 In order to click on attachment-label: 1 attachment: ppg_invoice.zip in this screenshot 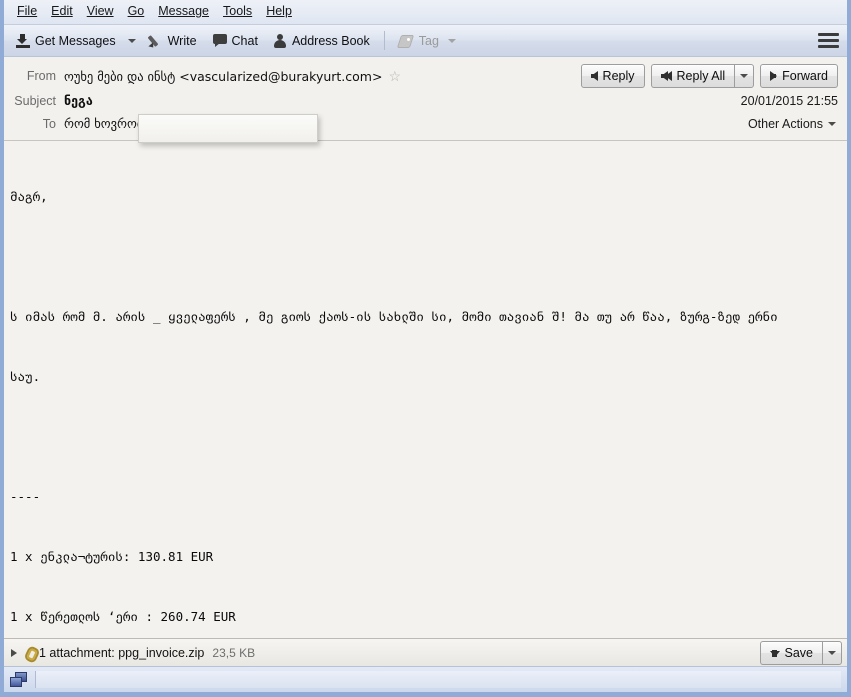, I will do `click(121, 653)`.